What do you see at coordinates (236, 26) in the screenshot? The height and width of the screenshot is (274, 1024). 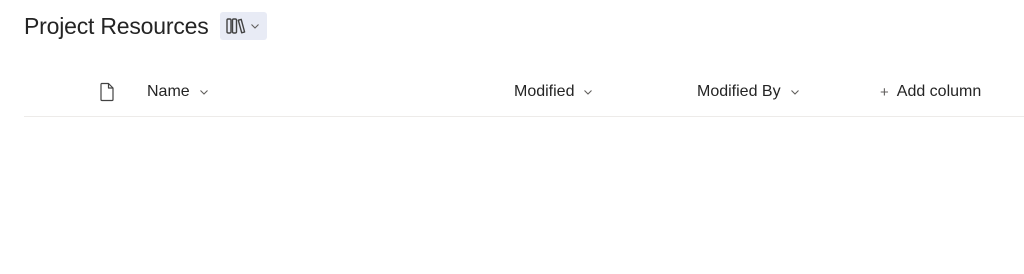 I see `library-icon` at bounding box center [236, 26].